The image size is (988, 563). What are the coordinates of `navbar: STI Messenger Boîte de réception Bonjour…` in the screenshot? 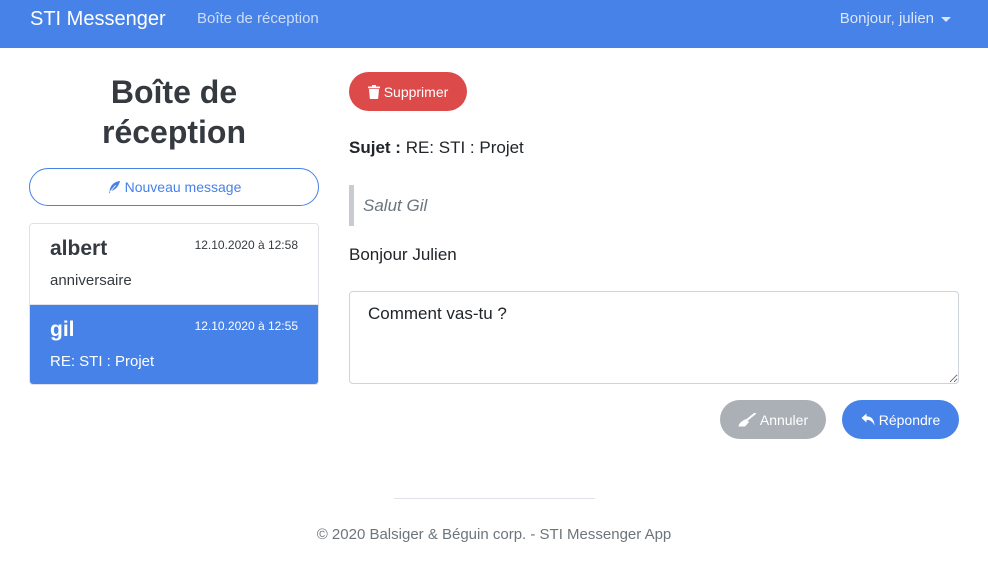 It's located at (494, 24).